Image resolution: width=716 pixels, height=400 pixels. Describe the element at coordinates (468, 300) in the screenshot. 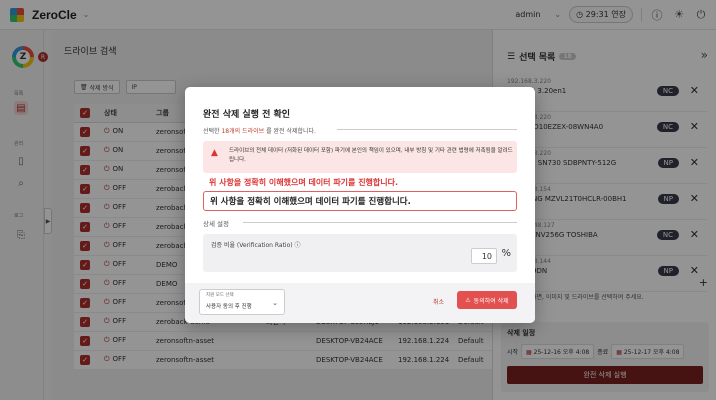

I see `warning-icon: ⚠` at that location.